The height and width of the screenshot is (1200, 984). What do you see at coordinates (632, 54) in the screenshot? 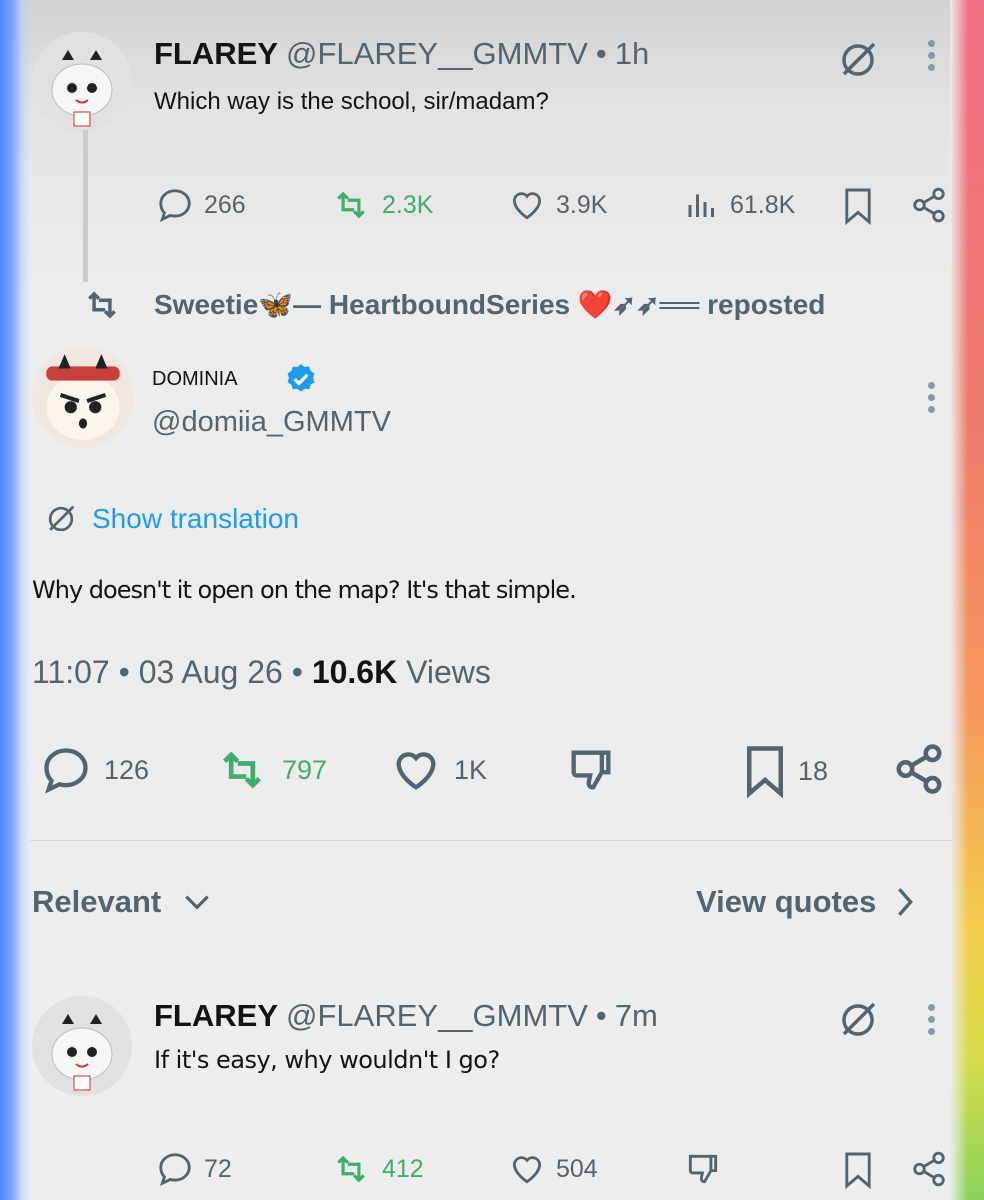
I see `timestamp: 1h` at bounding box center [632, 54].